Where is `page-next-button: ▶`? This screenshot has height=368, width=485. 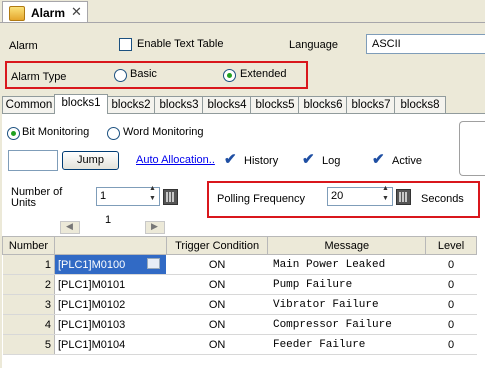
page-next-button: ▶ is located at coordinates (155, 227).